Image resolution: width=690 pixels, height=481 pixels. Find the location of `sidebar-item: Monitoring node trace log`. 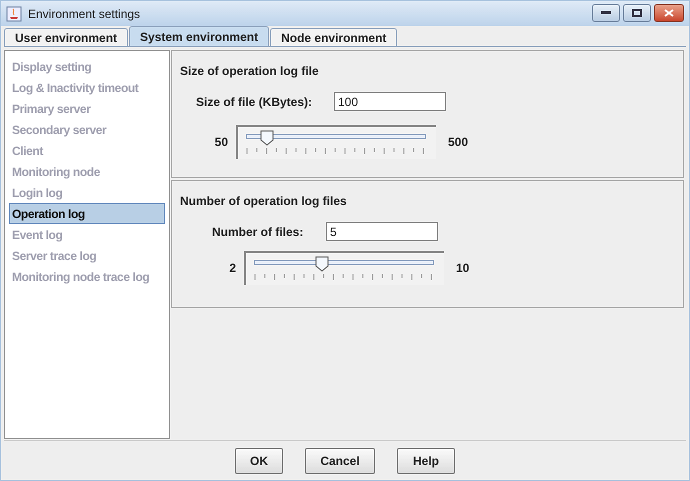

sidebar-item: Monitoring node trace log is located at coordinates (87, 276).